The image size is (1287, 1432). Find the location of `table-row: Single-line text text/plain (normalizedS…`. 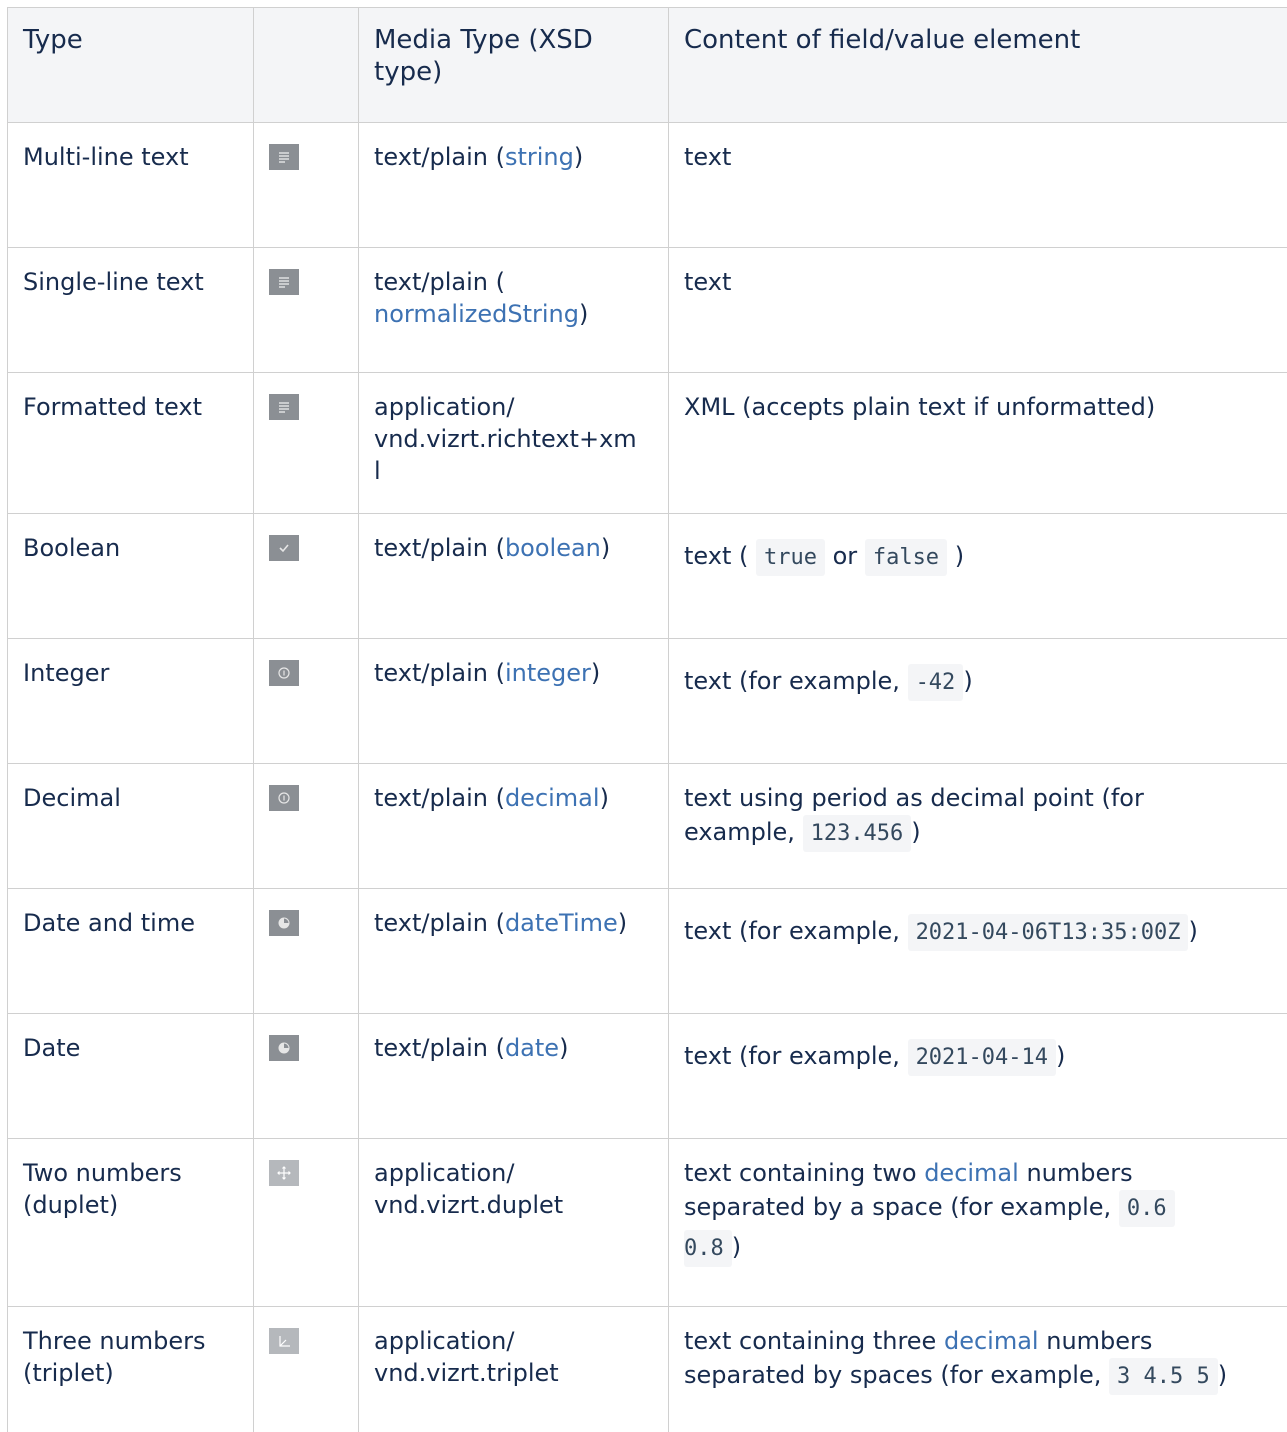

table-row: Single-line text text/plain (normalizedS… is located at coordinates (647, 310).